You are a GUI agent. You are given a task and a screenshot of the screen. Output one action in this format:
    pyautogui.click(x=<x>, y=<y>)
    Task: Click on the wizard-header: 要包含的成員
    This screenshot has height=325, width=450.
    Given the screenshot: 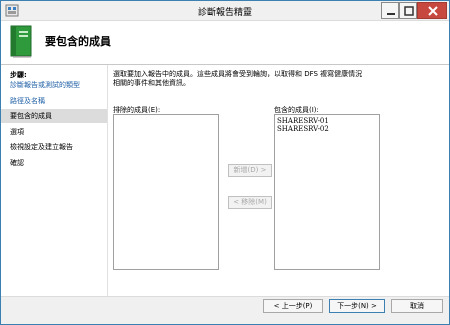 What is the action you would take?
    pyautogui.click(x=225, y=42)
    